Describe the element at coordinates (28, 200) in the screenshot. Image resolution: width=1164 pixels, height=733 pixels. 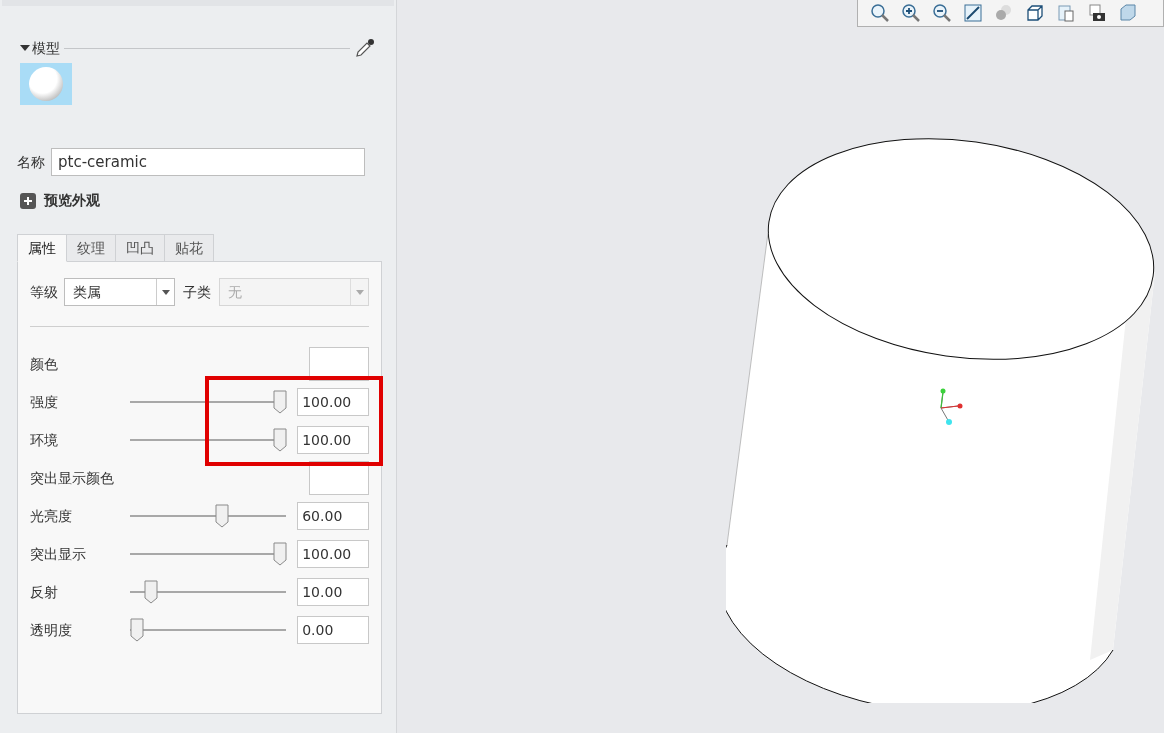
I see `plus-icon` at that location.